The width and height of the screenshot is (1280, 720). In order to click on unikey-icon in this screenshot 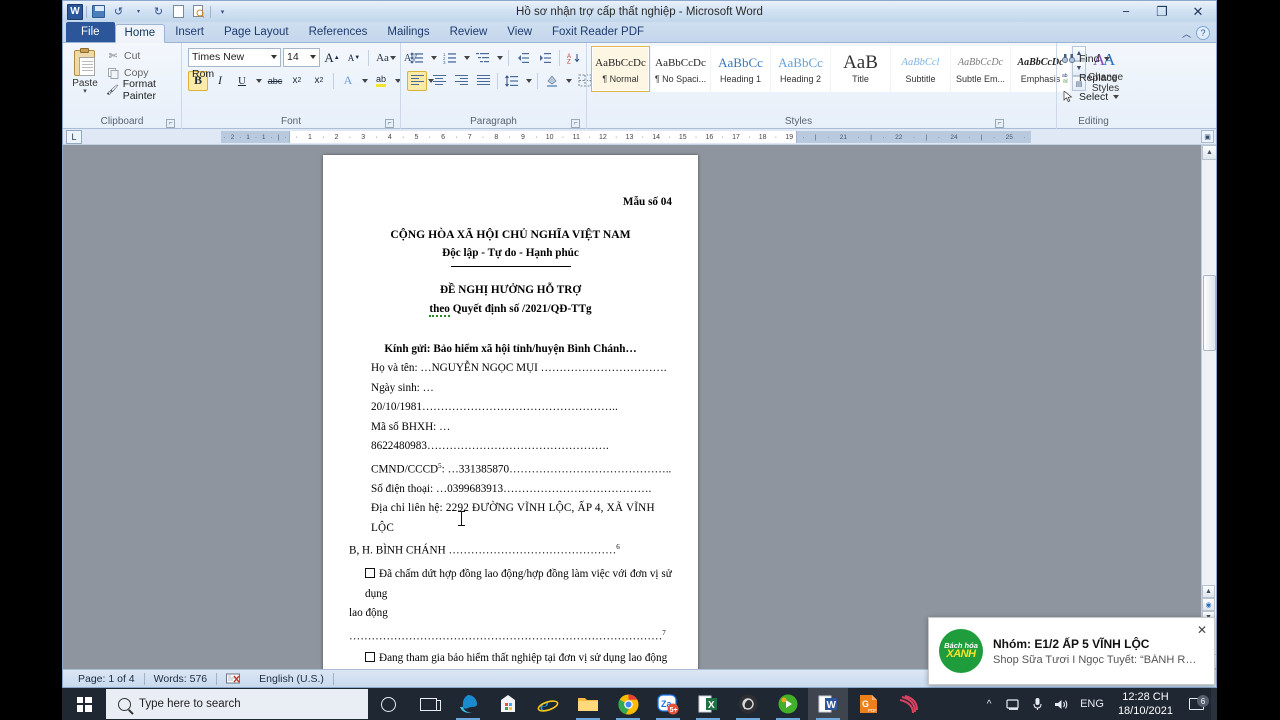, I will do `click(908, 704)`.